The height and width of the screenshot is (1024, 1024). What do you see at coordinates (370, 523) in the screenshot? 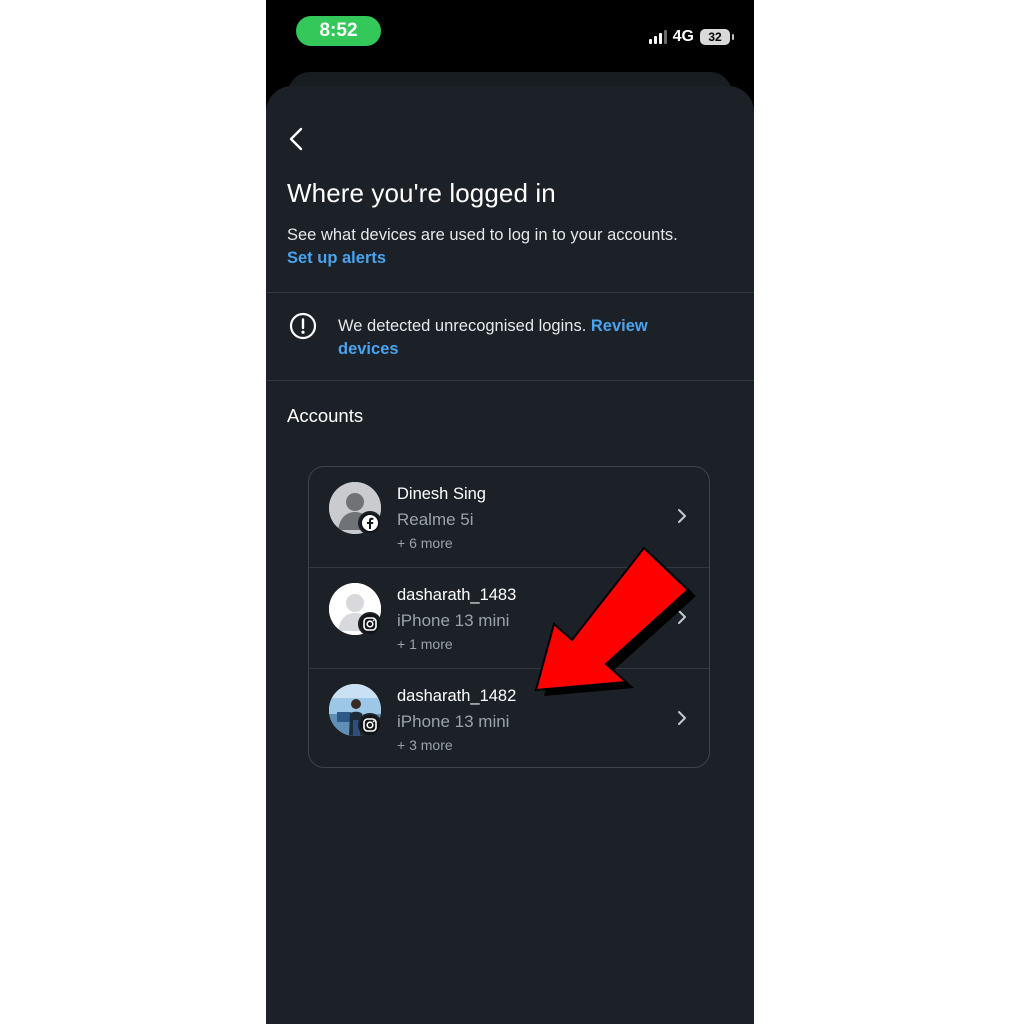
I see `facebook-icon` at bounding box center [370, 523].